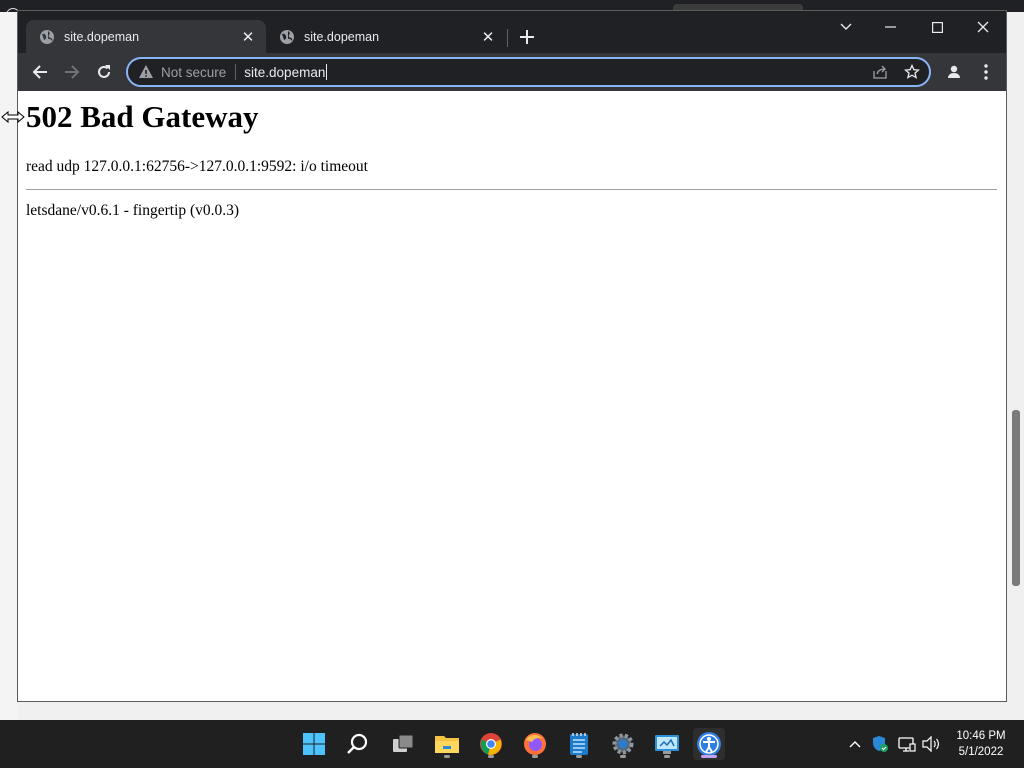 Image resolution: width=1024 pixels, height=768 pixels. What do you see at coordinates (528, 72) in the screenshot?
I see `address-bar: Not secure site.dopeman` at bounding box center [528, 72].